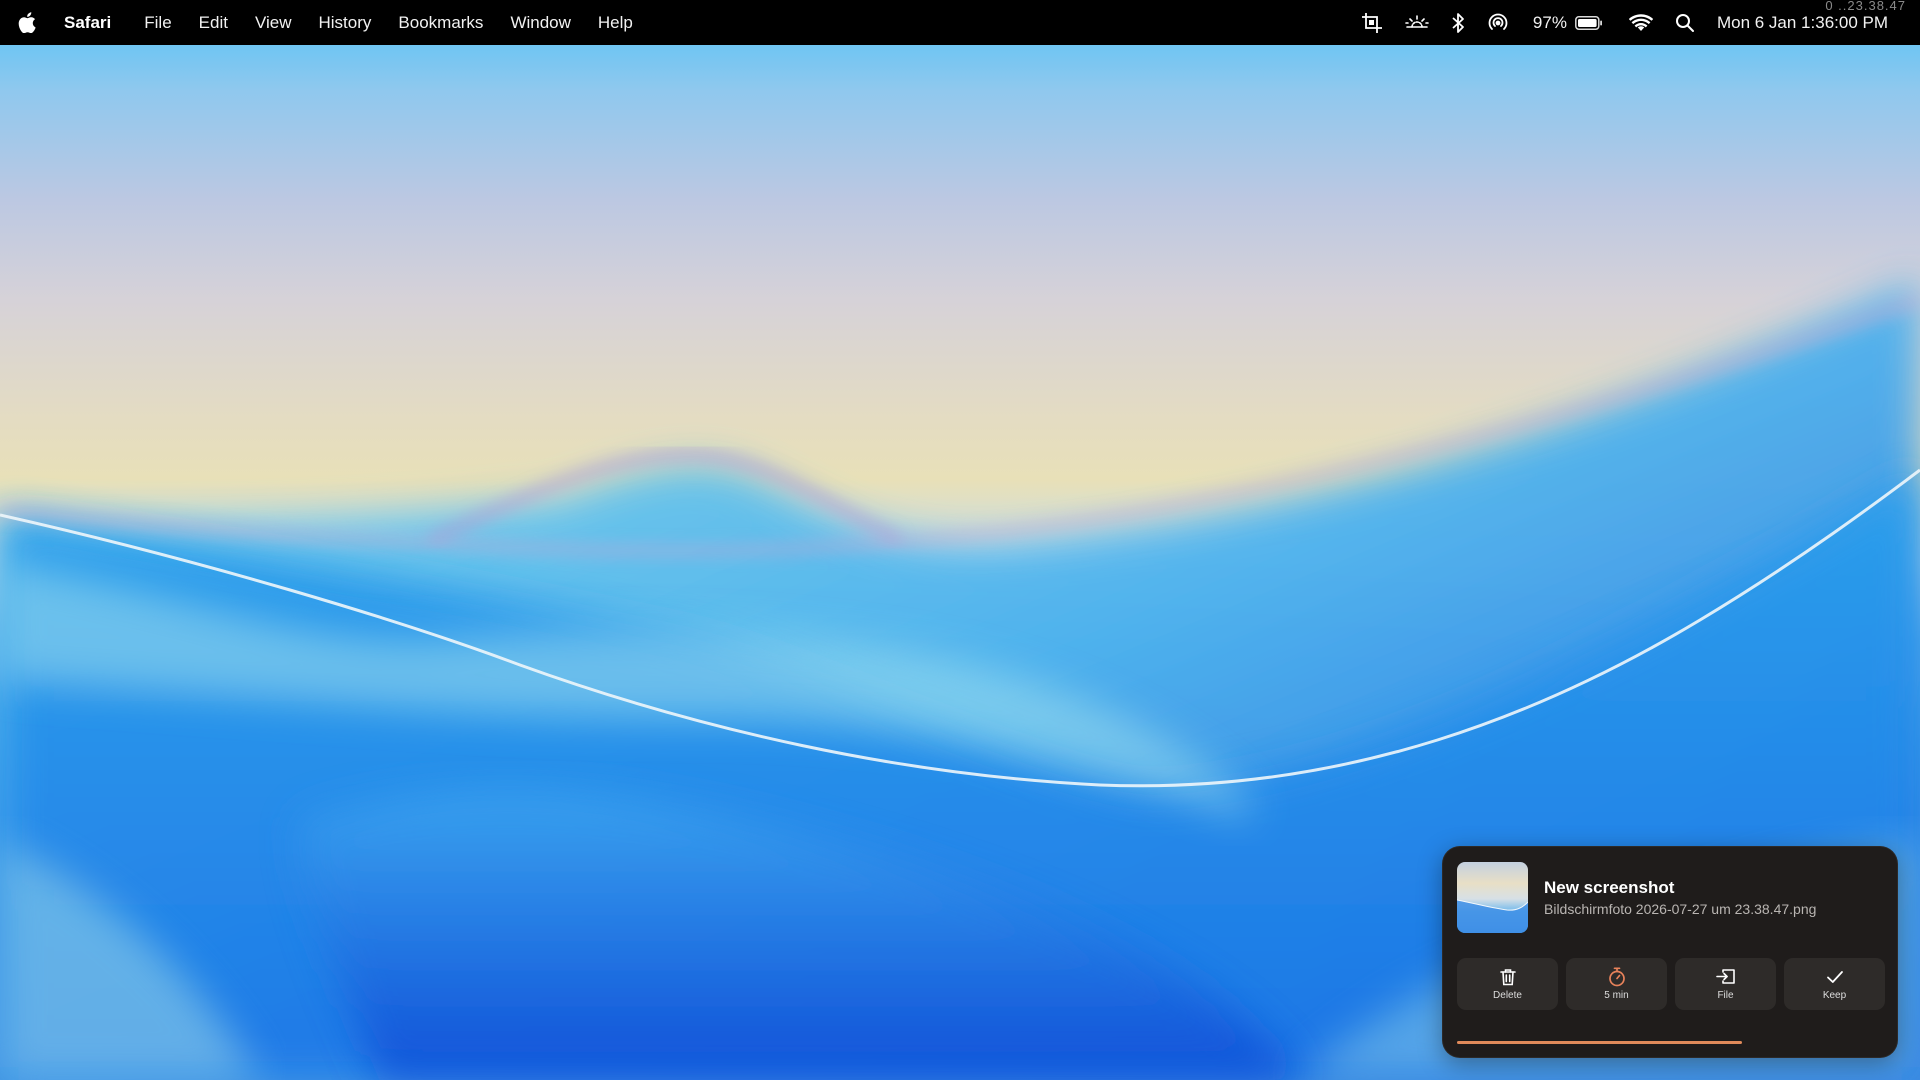 The width and height of the screenshot is (1920, 1080). What do you see at coordinates (1507, 977) in the screenshot?
I see `trash-icon` at bounding box center [1507, 977].